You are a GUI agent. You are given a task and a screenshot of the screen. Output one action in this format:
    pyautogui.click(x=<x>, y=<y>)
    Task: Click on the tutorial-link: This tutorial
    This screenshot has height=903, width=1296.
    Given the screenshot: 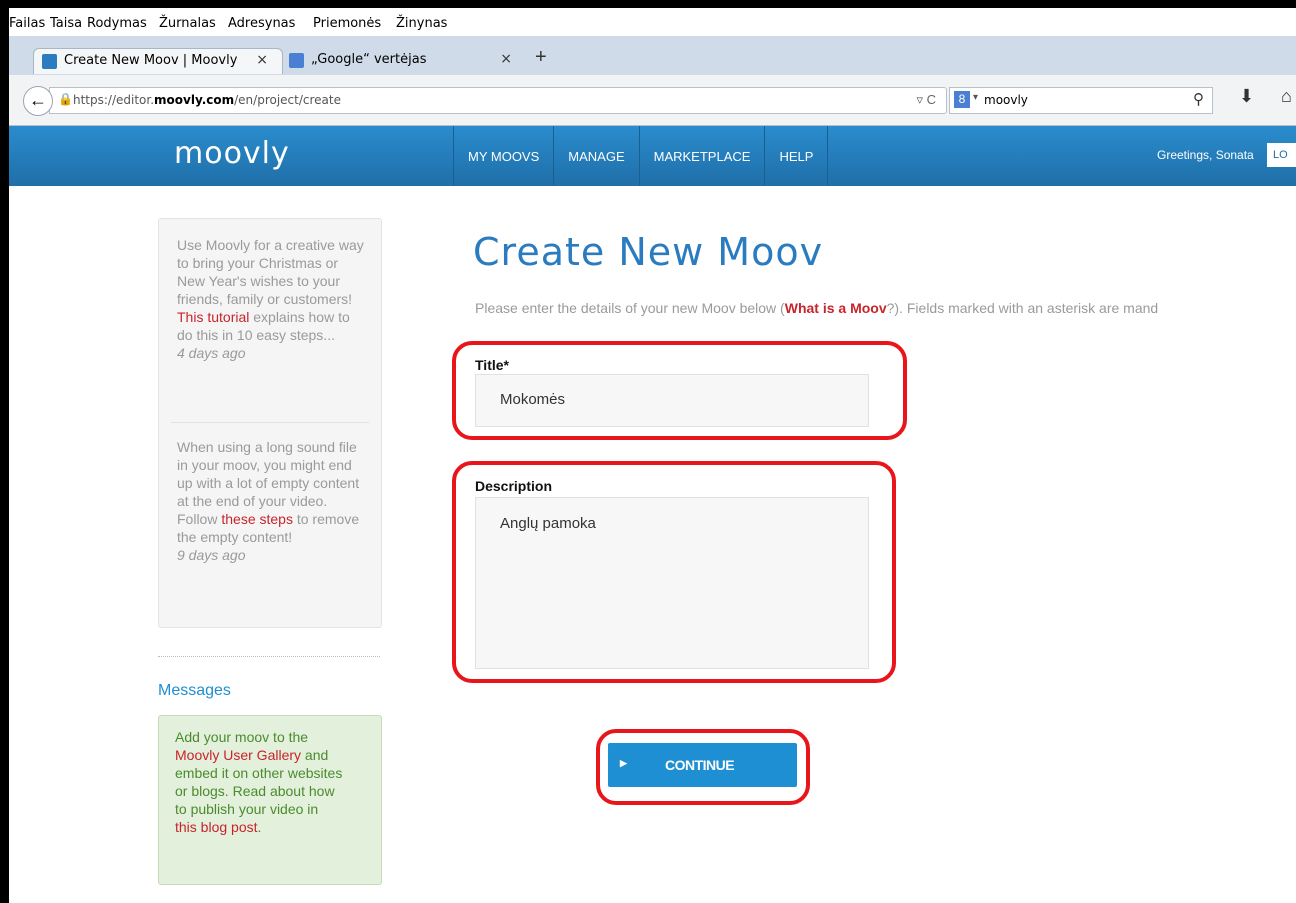 What is the action you would take?
    pyautogui.click(x=213, y=317)
    